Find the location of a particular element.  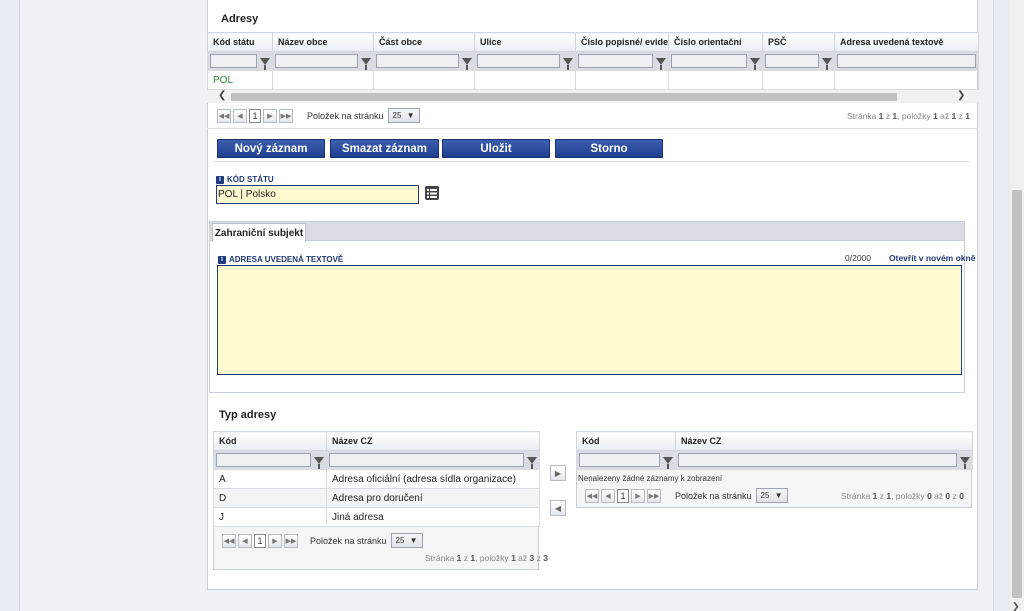

pager-info-of: z is located at coordinates (538, 558).